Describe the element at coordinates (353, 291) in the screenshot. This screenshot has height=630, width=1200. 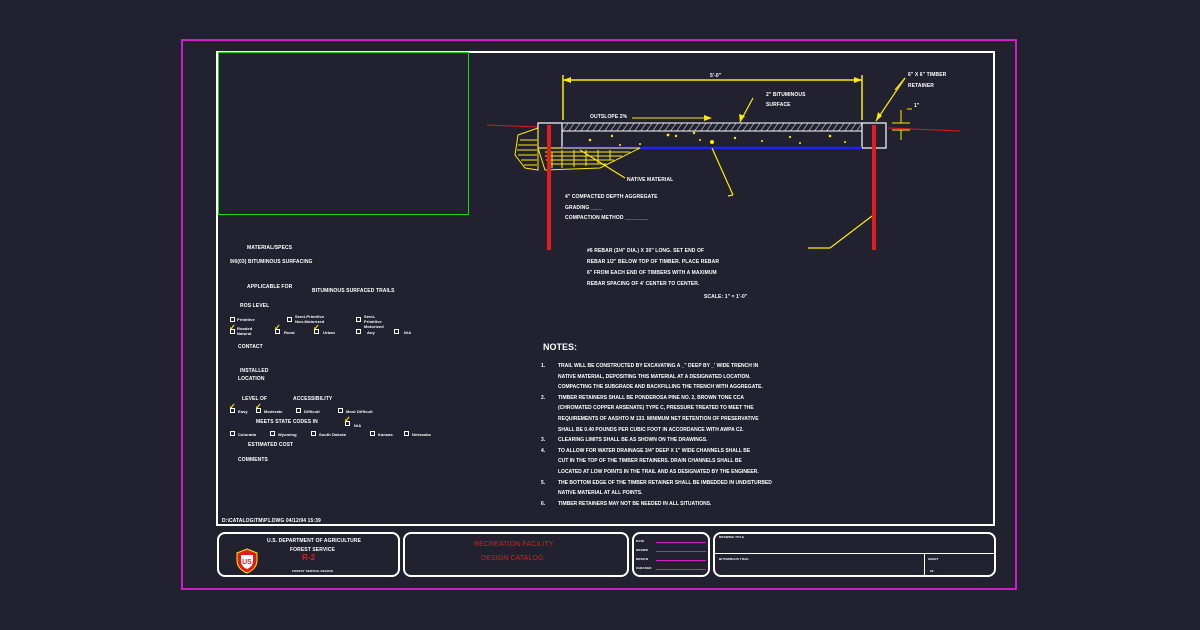
I see `applicable-for-value: BITUMINOUS SURFACED TRAILS` at that location.